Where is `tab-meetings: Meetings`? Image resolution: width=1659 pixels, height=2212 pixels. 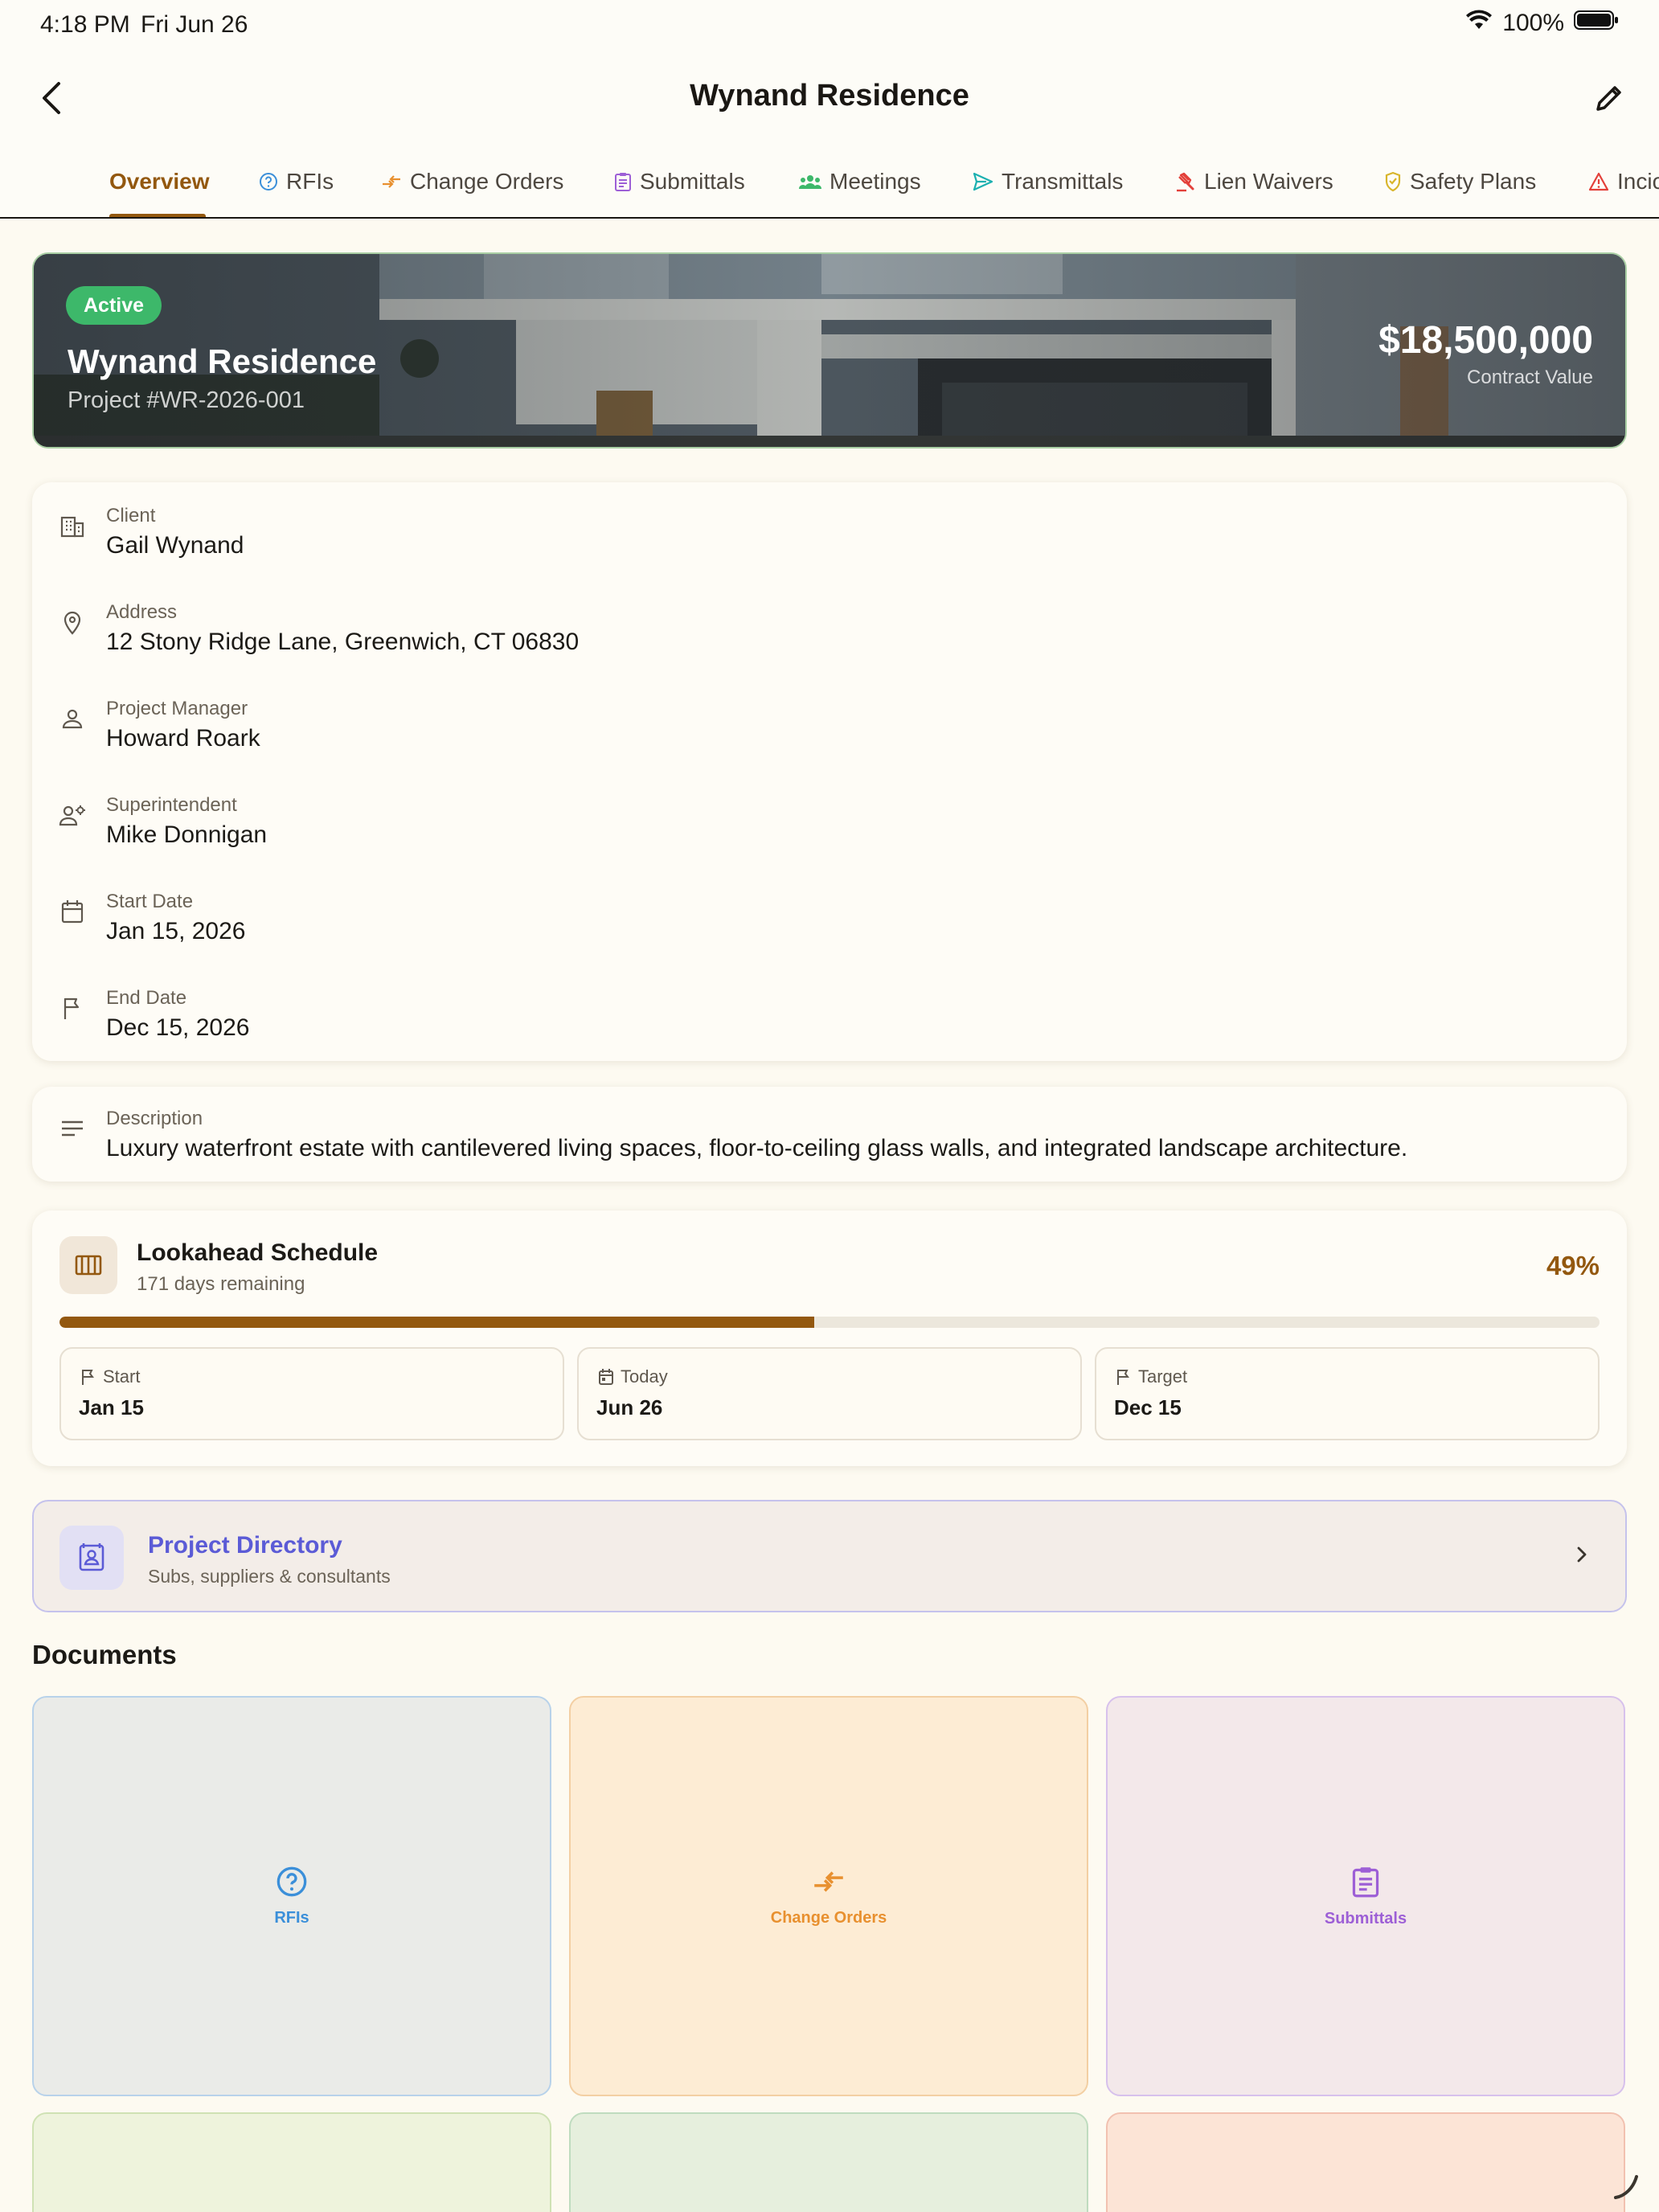 tab-meetings: Meetings is located at coordinates (860, 182).